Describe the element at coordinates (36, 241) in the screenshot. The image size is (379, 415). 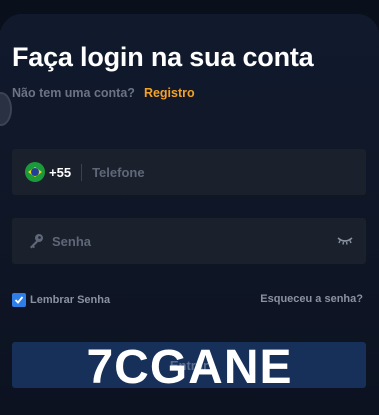
I see `key-icon` at that location.